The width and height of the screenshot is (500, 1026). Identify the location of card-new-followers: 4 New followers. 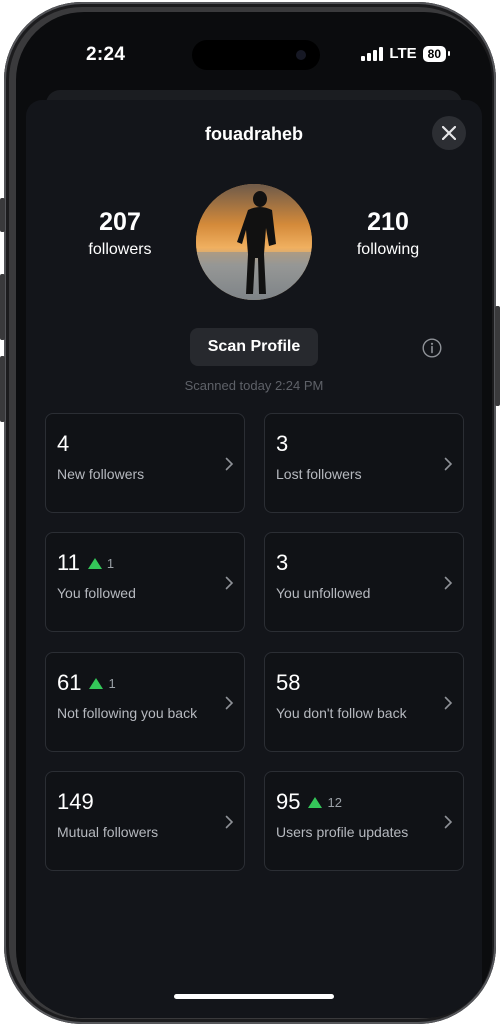
(145, 463).